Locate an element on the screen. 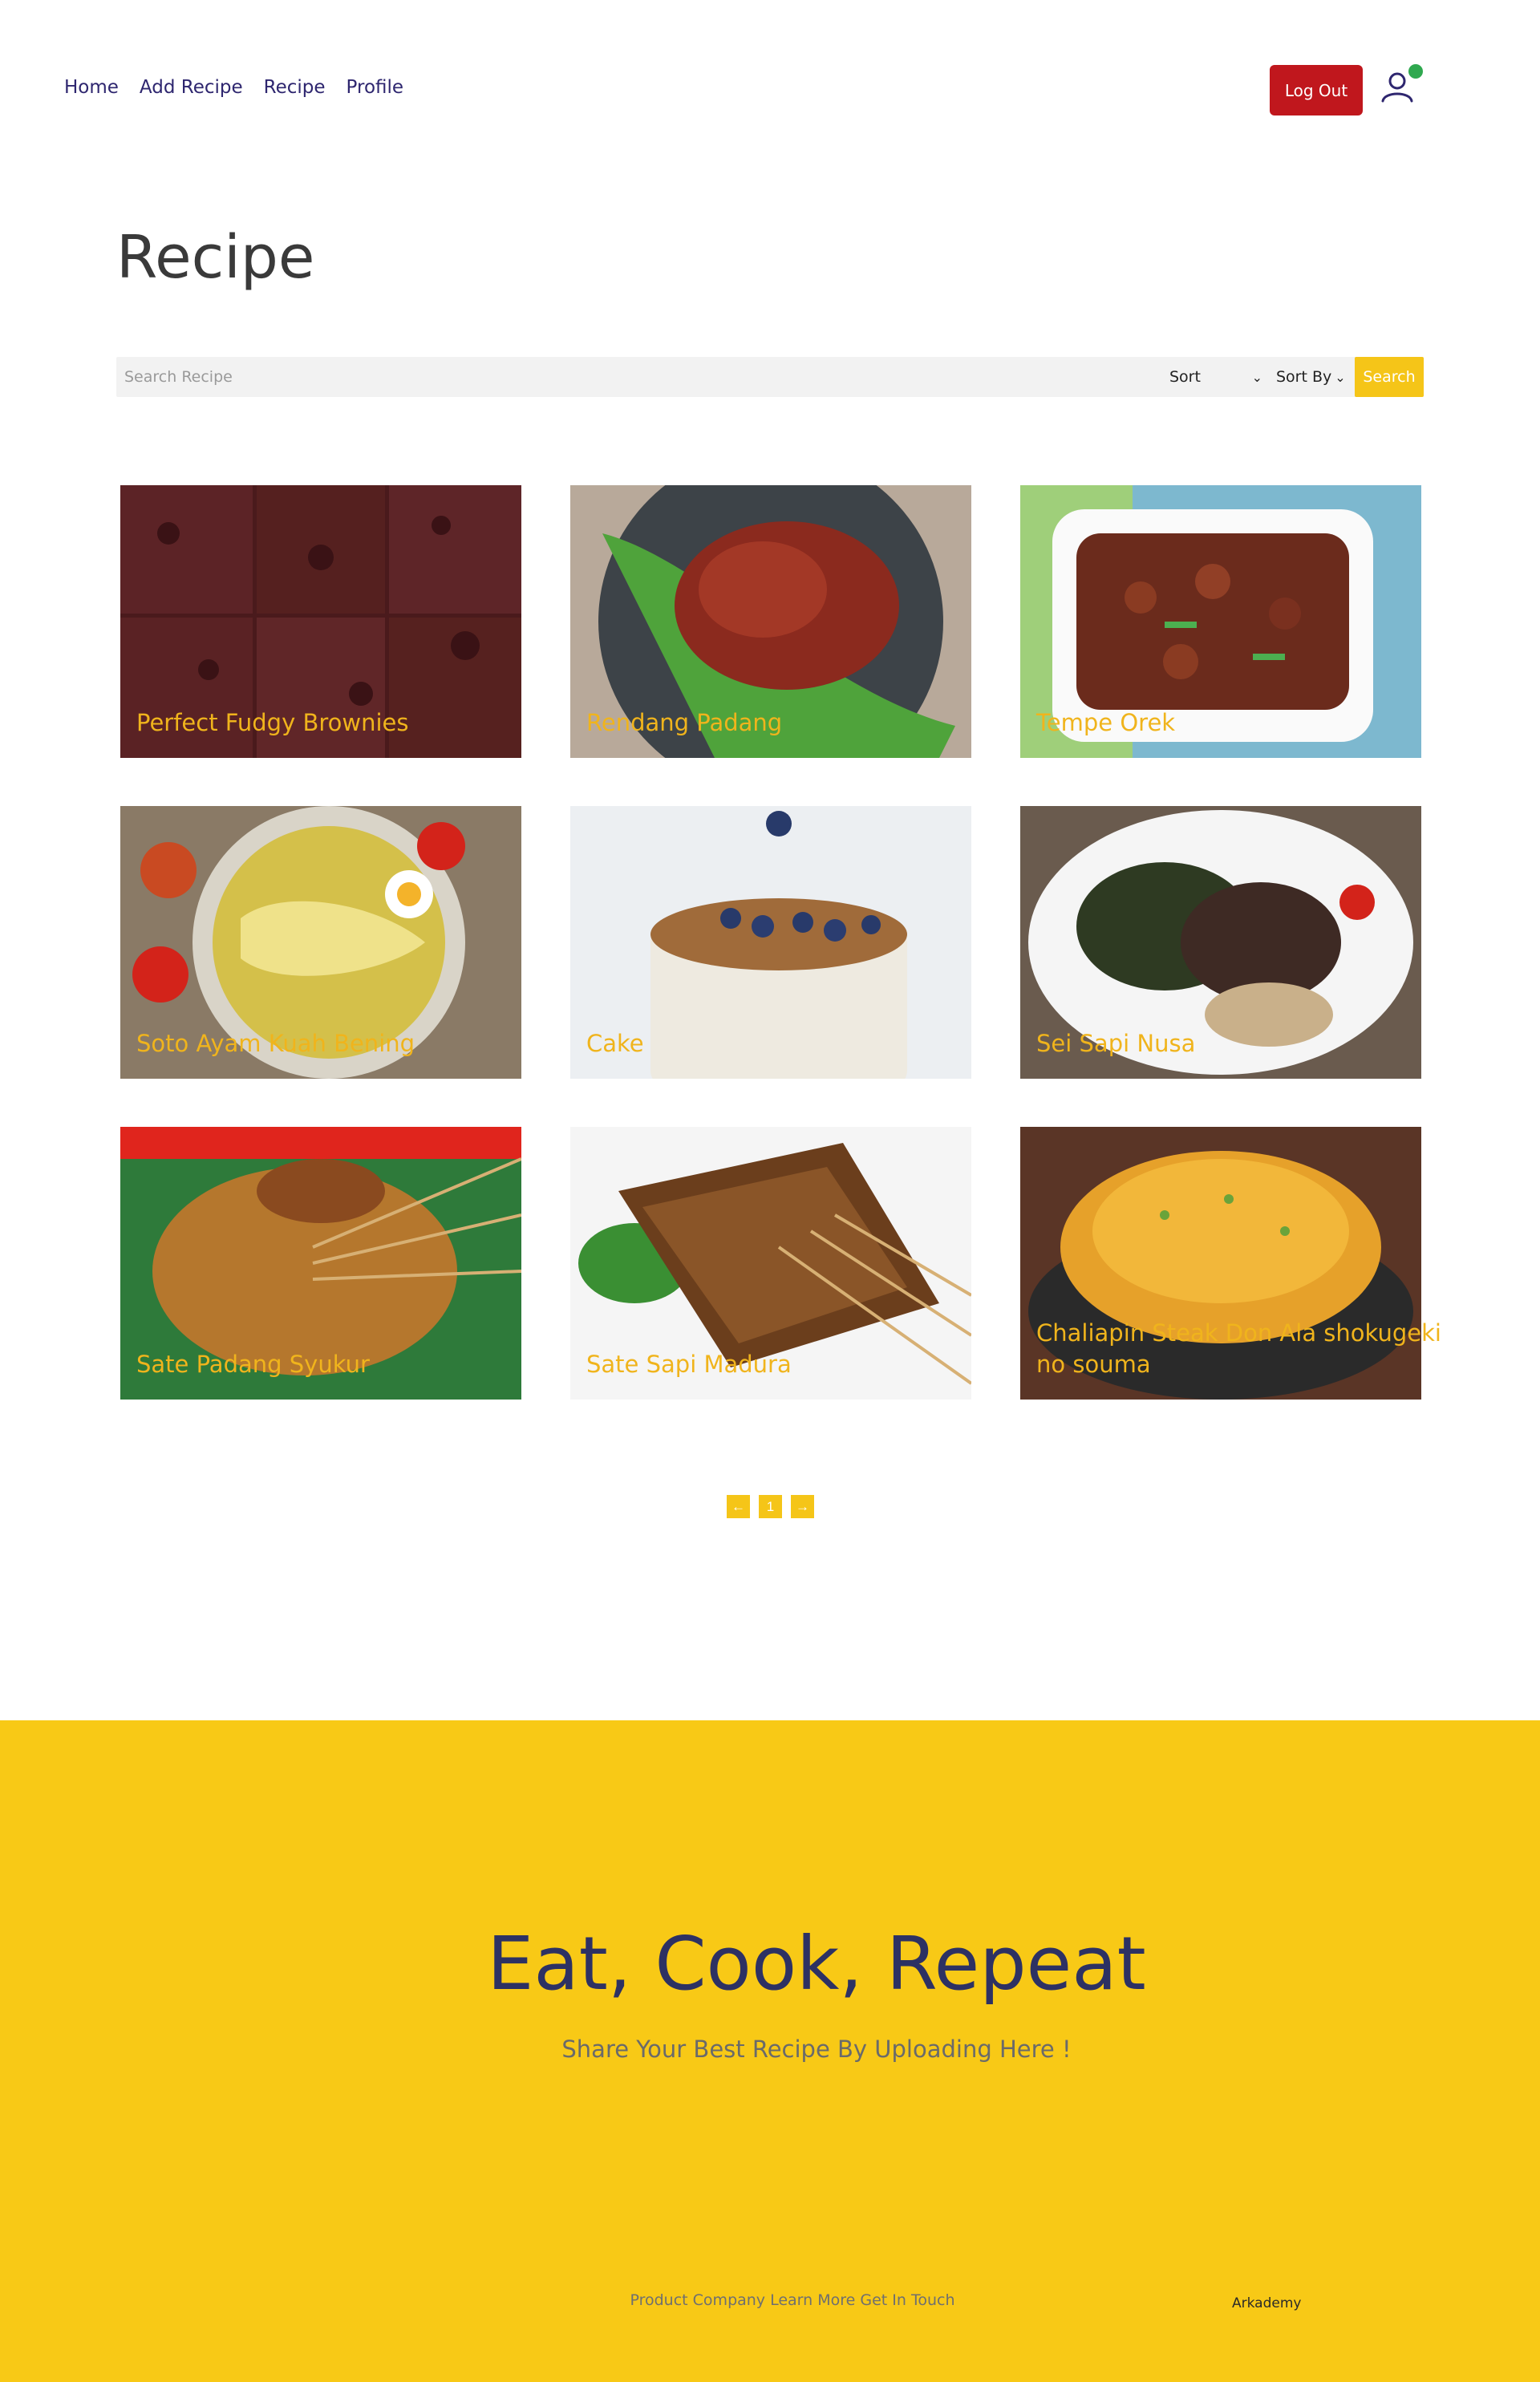 This screenshot has width=1540, height=2382. footer-brand: Arkademy is located at coordinates (1267, 2303).